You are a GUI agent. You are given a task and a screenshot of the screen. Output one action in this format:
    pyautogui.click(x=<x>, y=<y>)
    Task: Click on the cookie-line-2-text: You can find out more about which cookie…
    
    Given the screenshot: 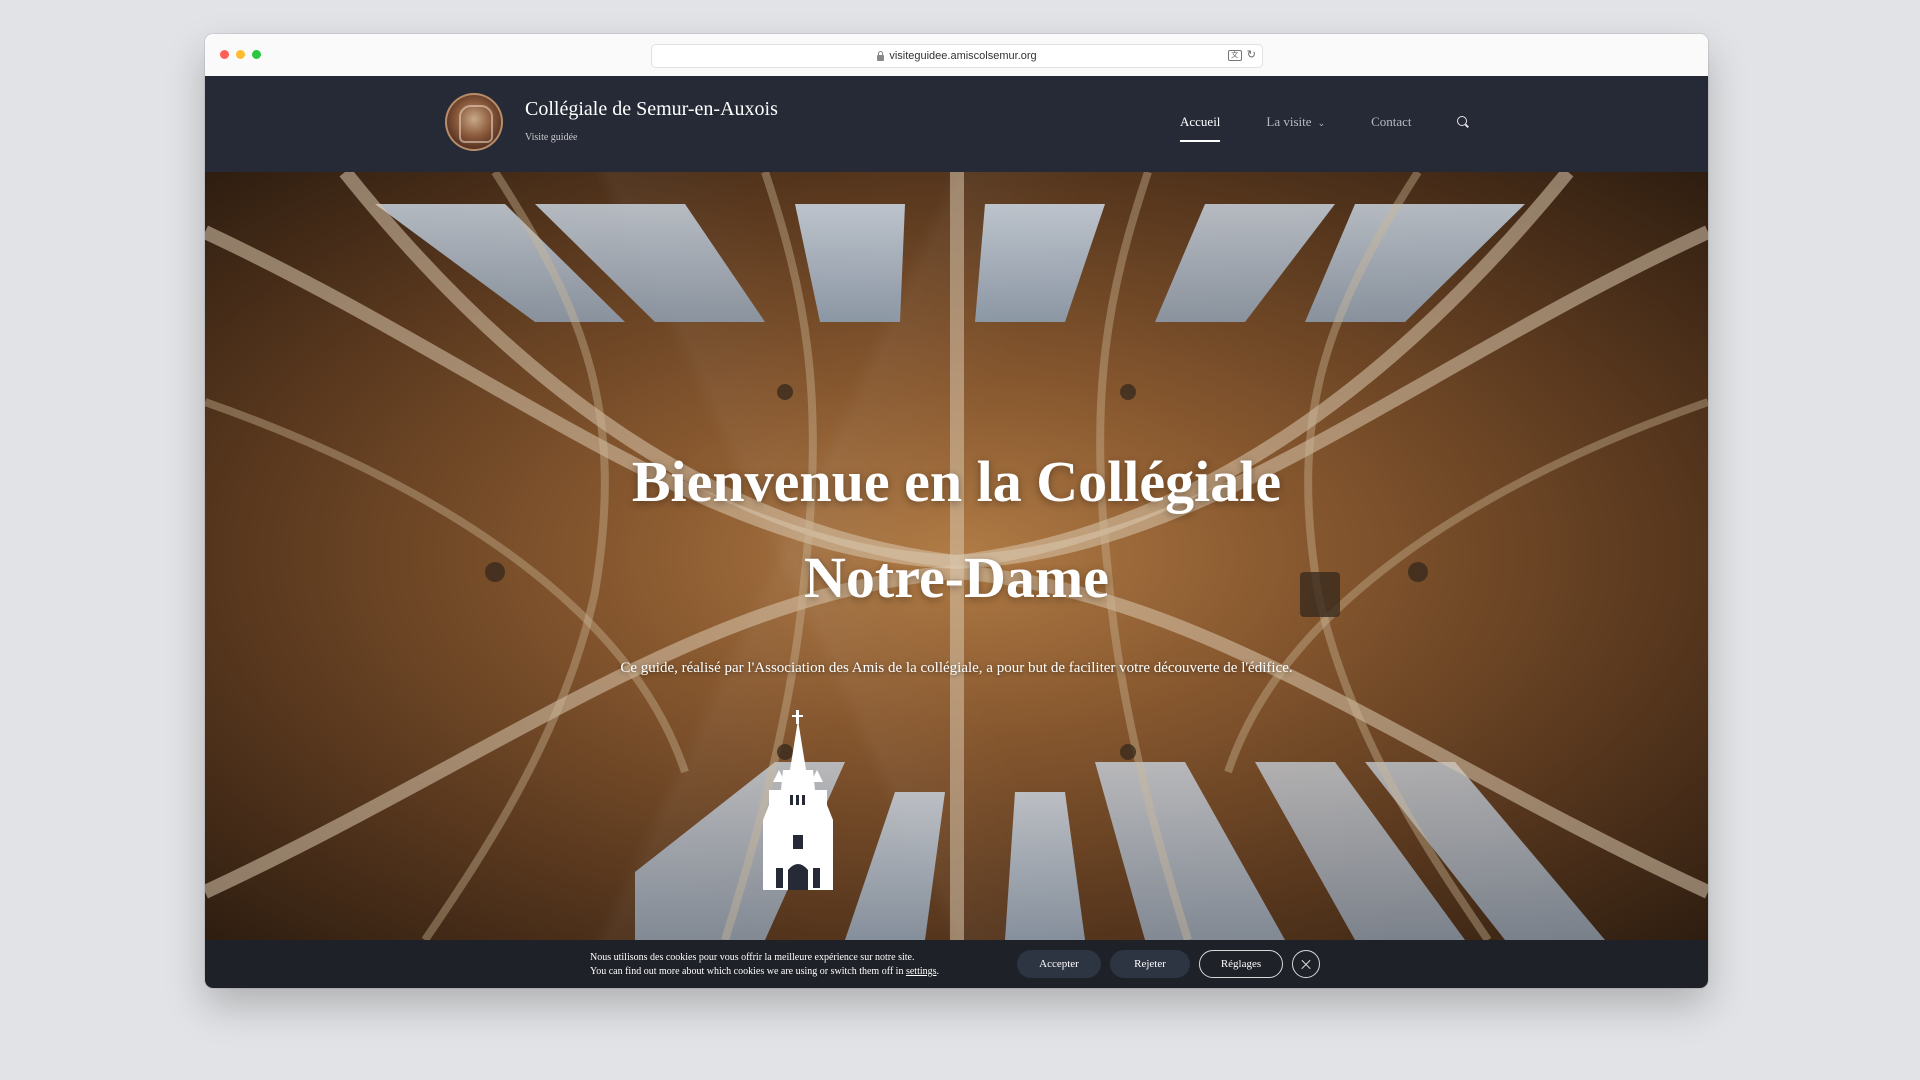 What is the action you would take?
    pyautogui.click(x=747, y=971)
    